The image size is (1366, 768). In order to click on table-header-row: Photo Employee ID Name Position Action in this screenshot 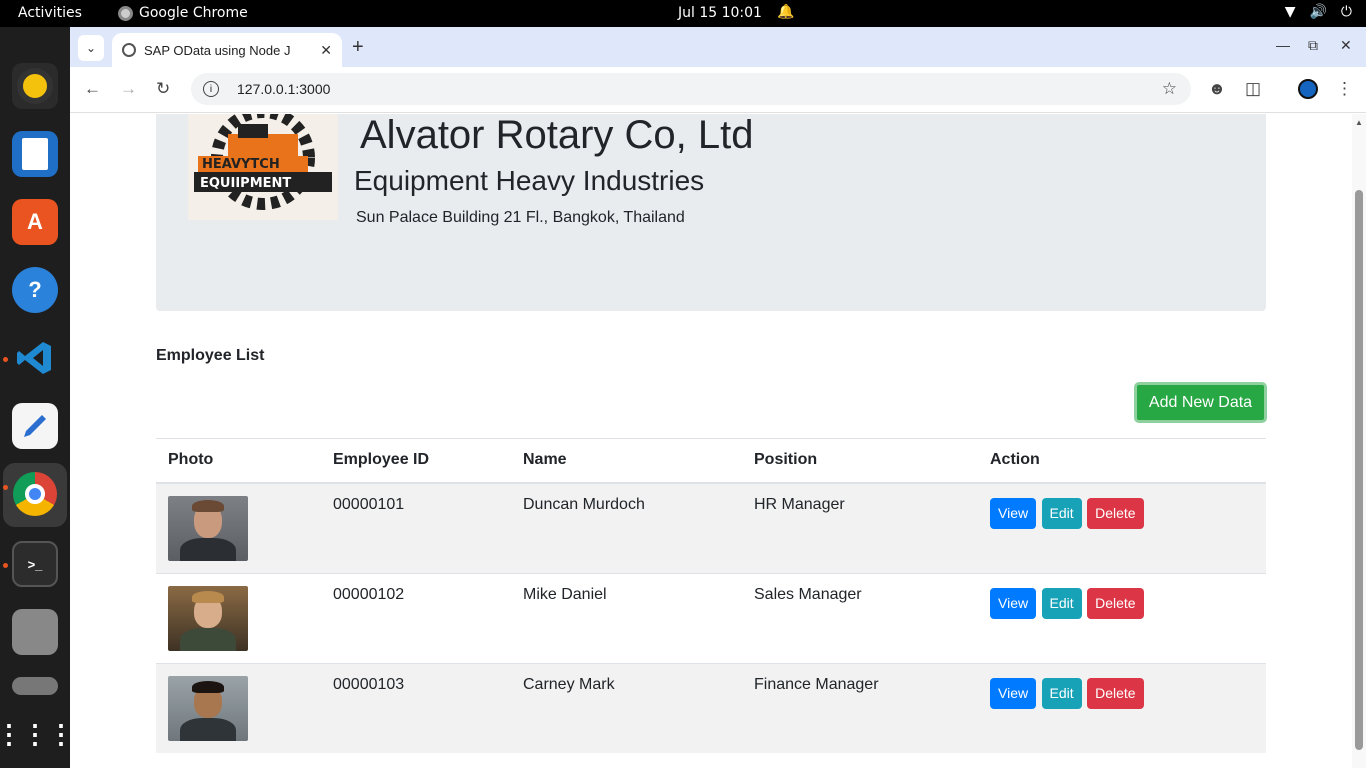, I will do `click(711, 461)`.